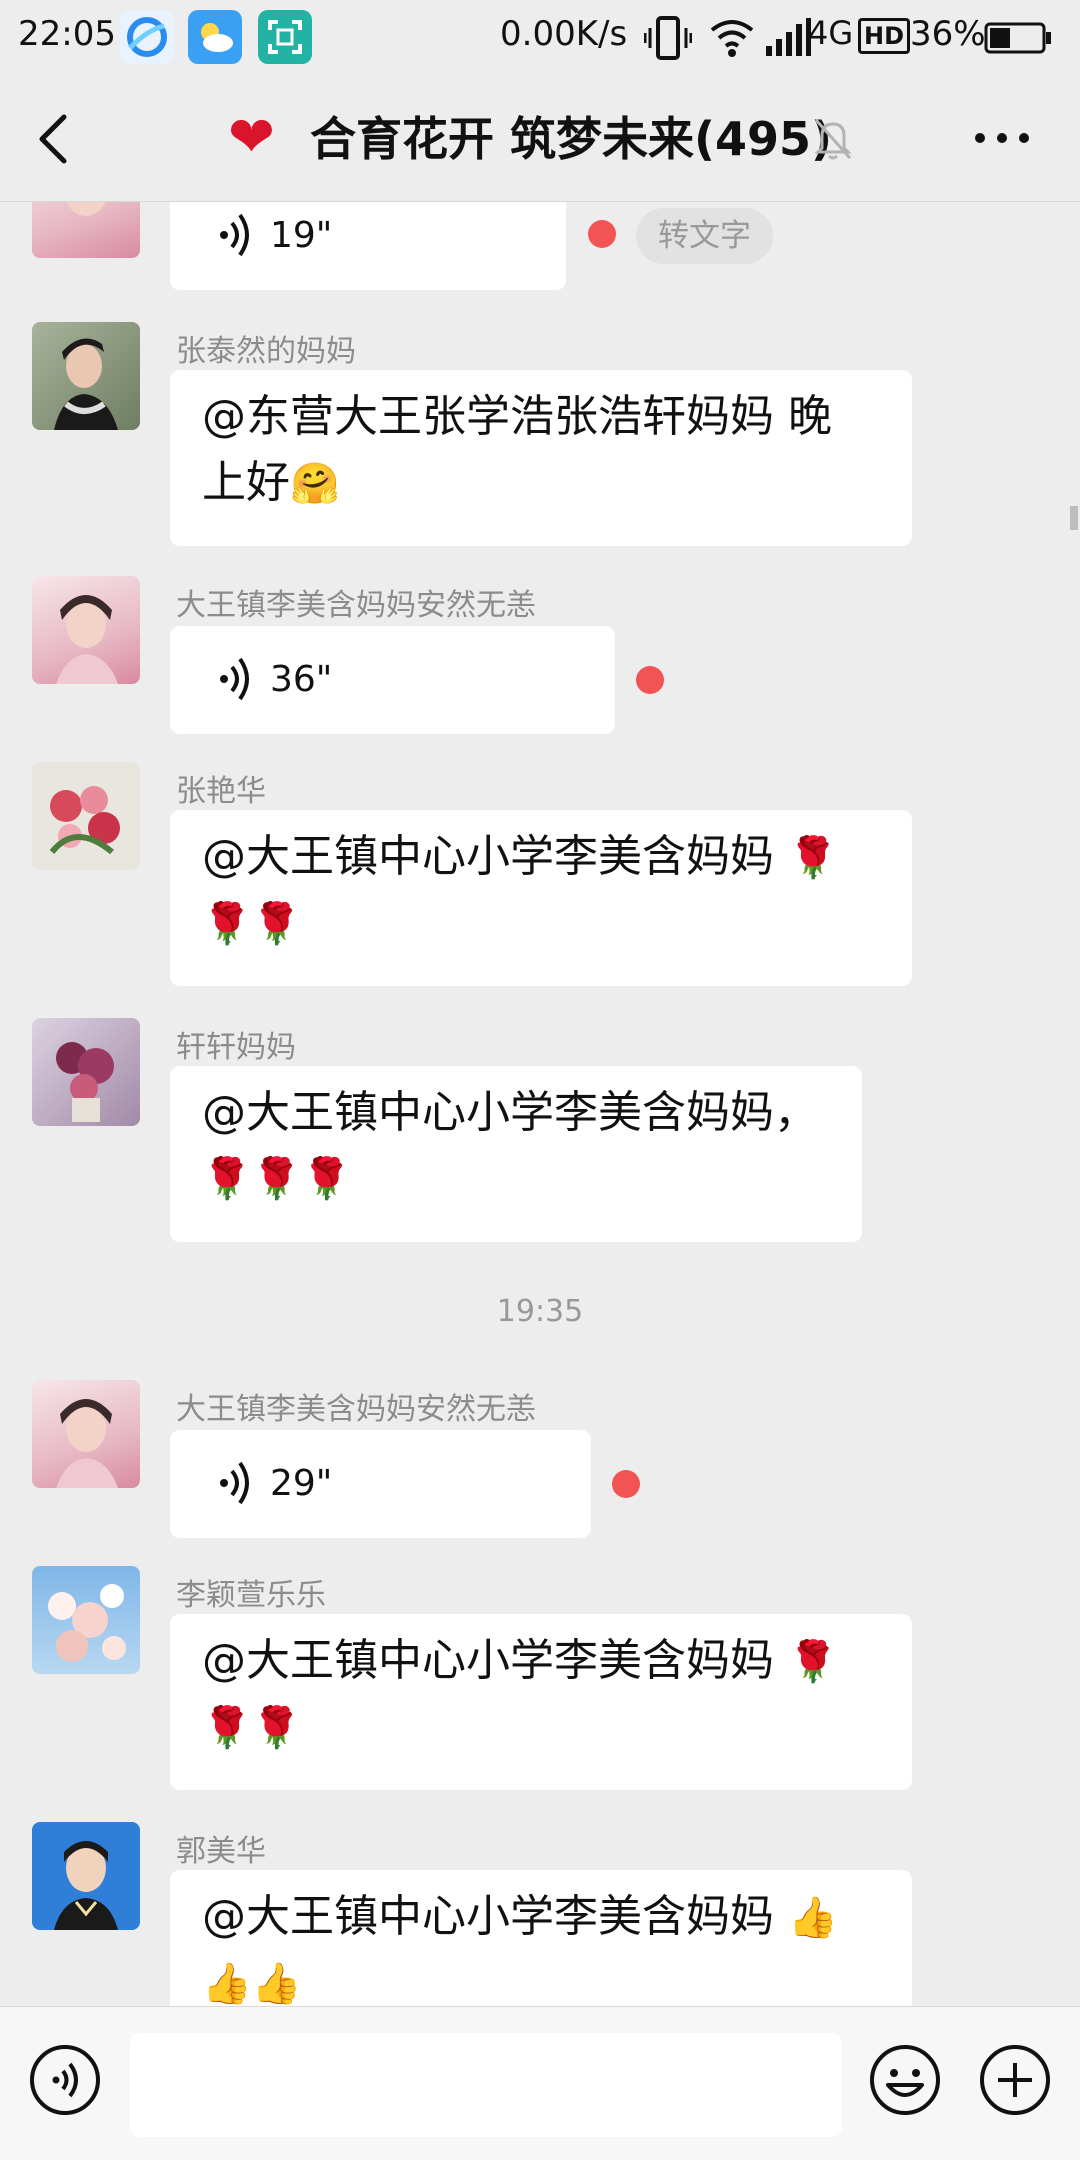 The width and height of the screenshot is (1080, 2160). What do you see at coordinates (215, 37) in the screenshot?
I see `weather-app-icon` at bounding box center [215, 37].